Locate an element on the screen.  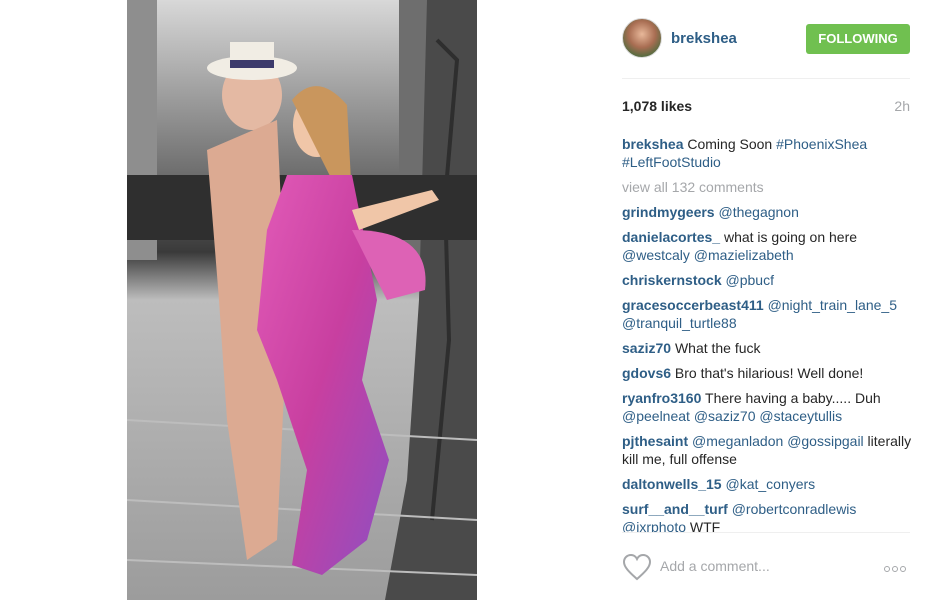
comment-mention: @pbucf is located at coordinates (750, 280).